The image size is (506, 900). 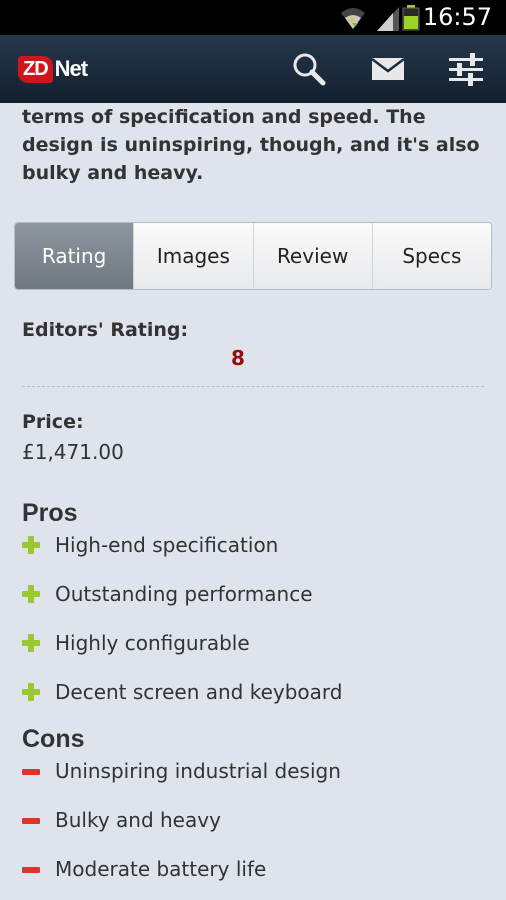 What do you see at coordinates (238, 358) in the screenshot?
I see `editors-rating-value: 8` at bounding box center [238, 358].